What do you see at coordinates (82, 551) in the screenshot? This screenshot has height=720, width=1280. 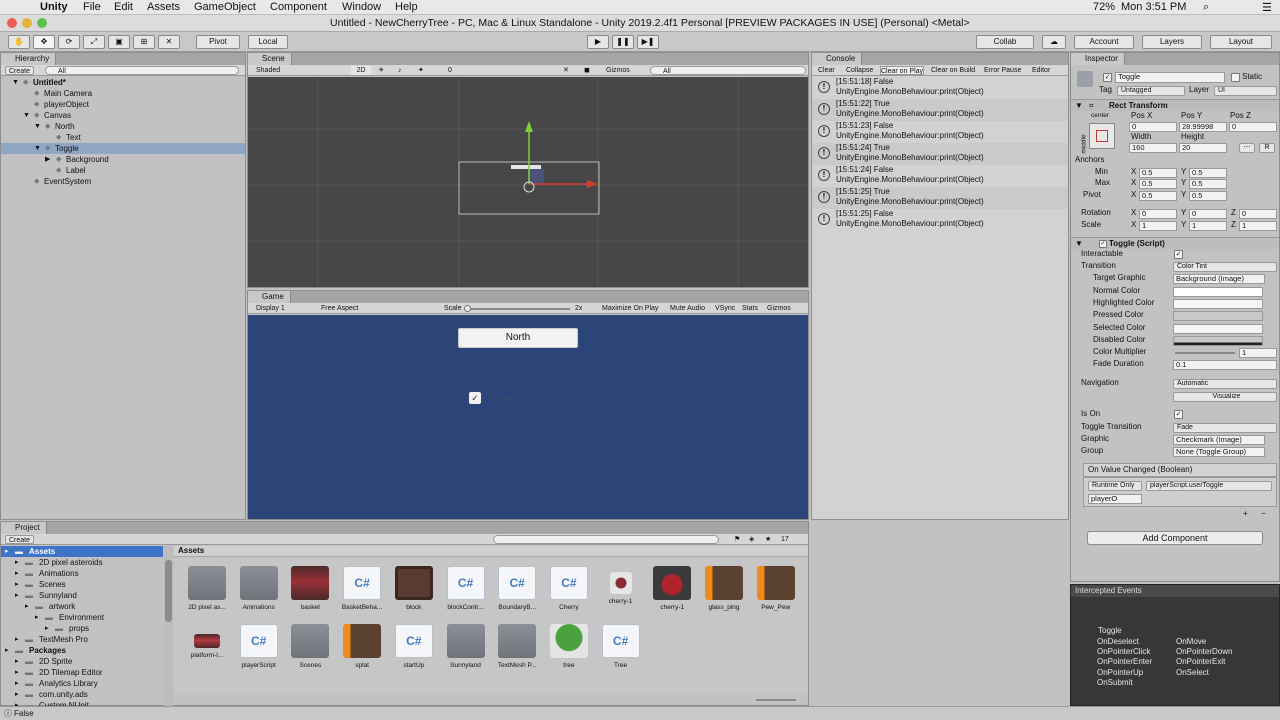 I see `project-folder-item: ▸ ▬ Assets` at bounding box center [82, 551].